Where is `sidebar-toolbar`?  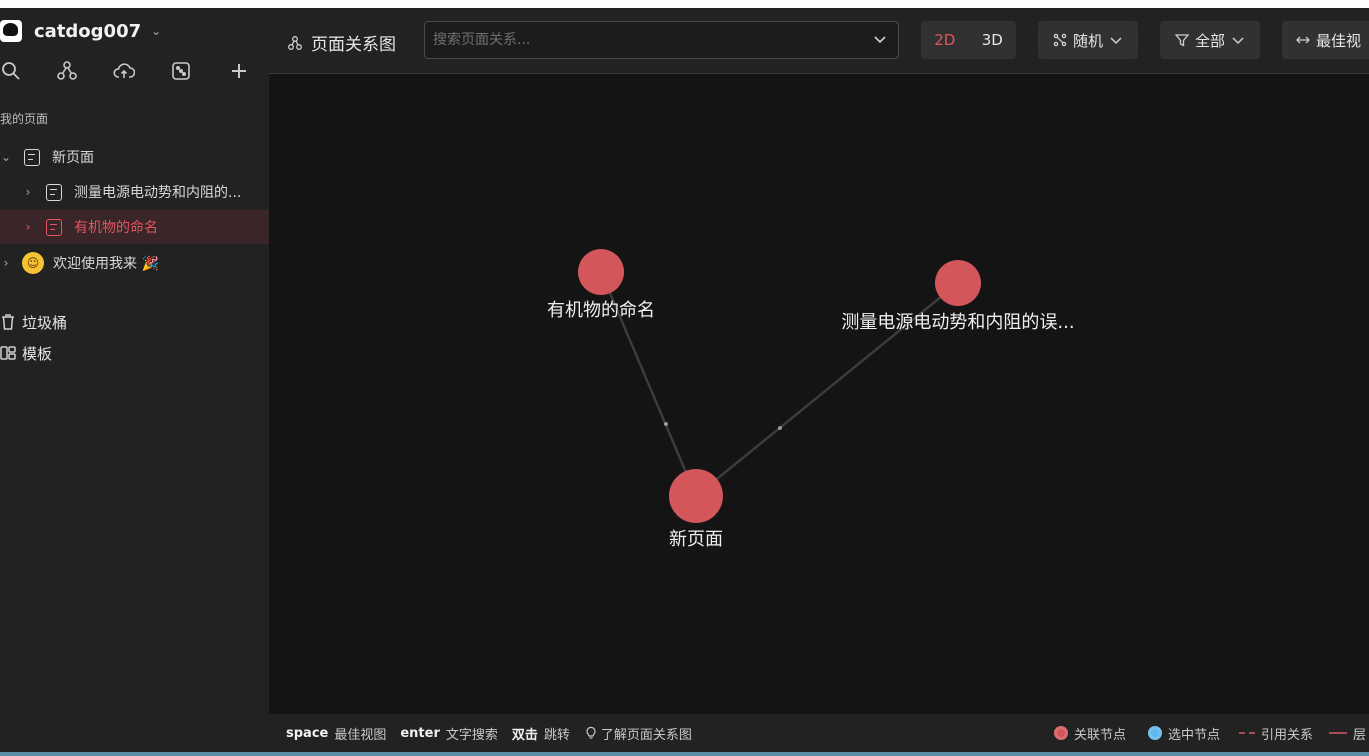 sidebar-toolbar is located at coordinates (134, 73).